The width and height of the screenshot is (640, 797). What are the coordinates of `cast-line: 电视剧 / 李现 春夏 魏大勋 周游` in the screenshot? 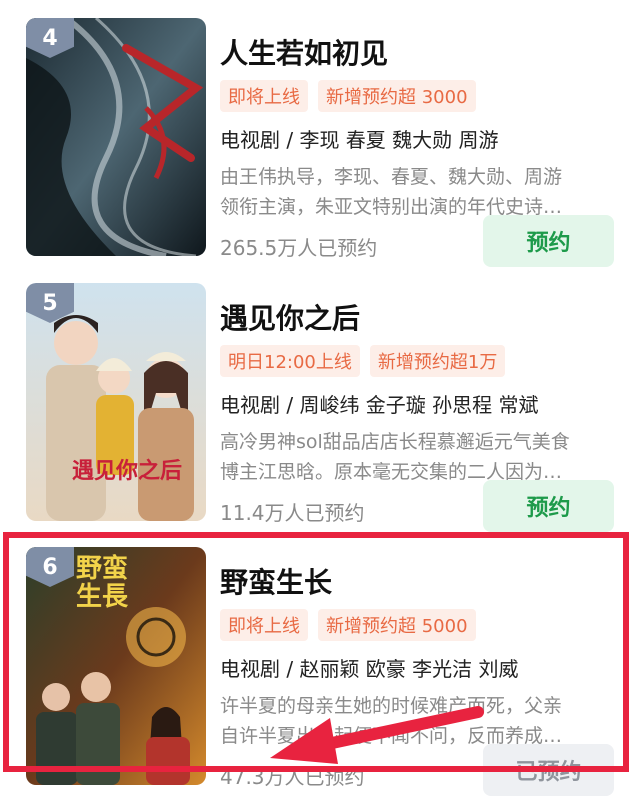 It's located at (359, 140).